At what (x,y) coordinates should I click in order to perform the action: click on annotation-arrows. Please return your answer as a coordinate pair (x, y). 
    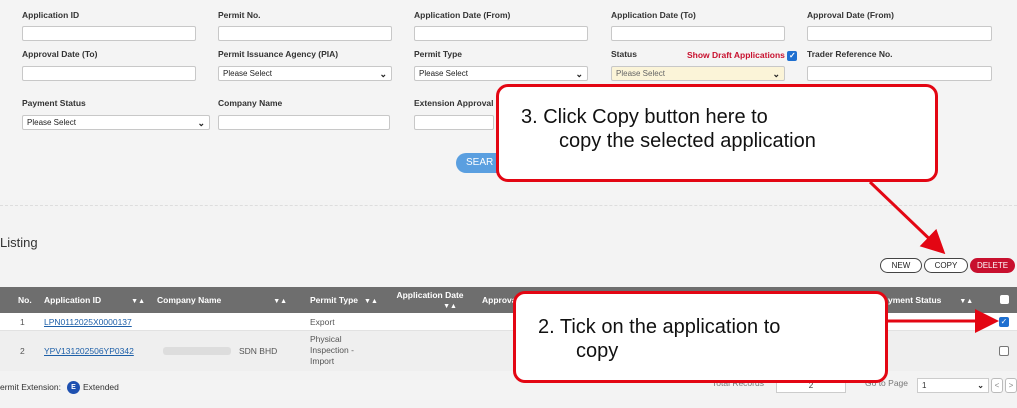
    Looking at the image, I should click on (933, 256).